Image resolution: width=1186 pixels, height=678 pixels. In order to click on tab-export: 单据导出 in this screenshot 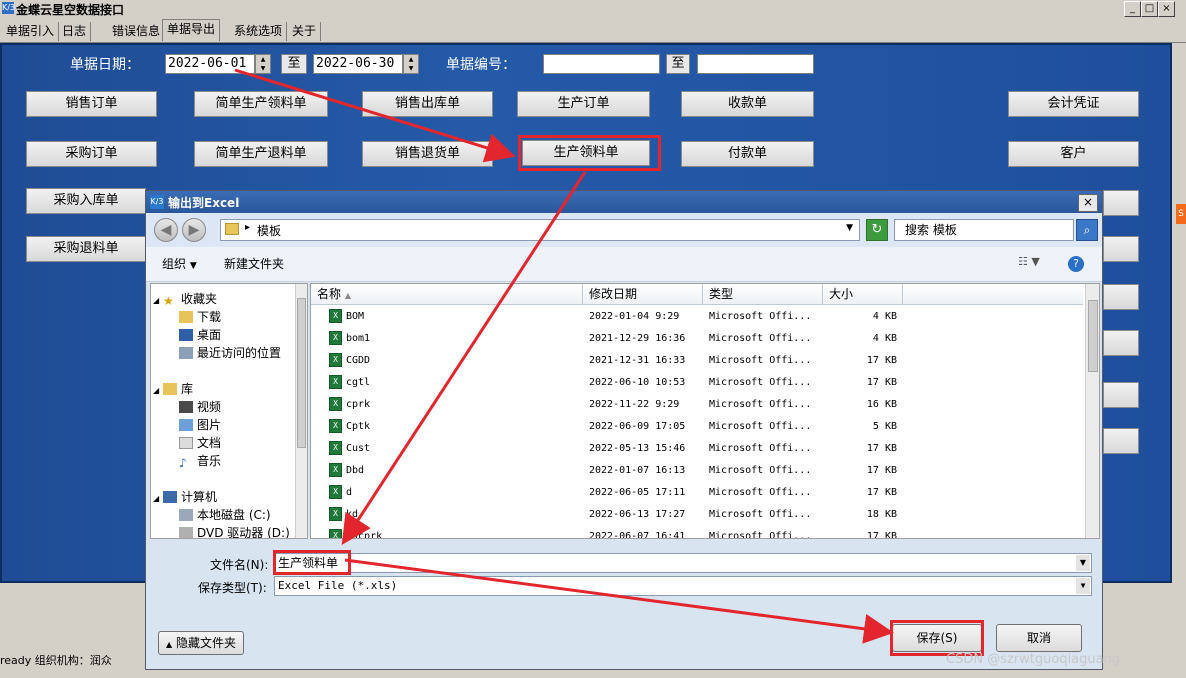, I will do `click(191, 30)`.